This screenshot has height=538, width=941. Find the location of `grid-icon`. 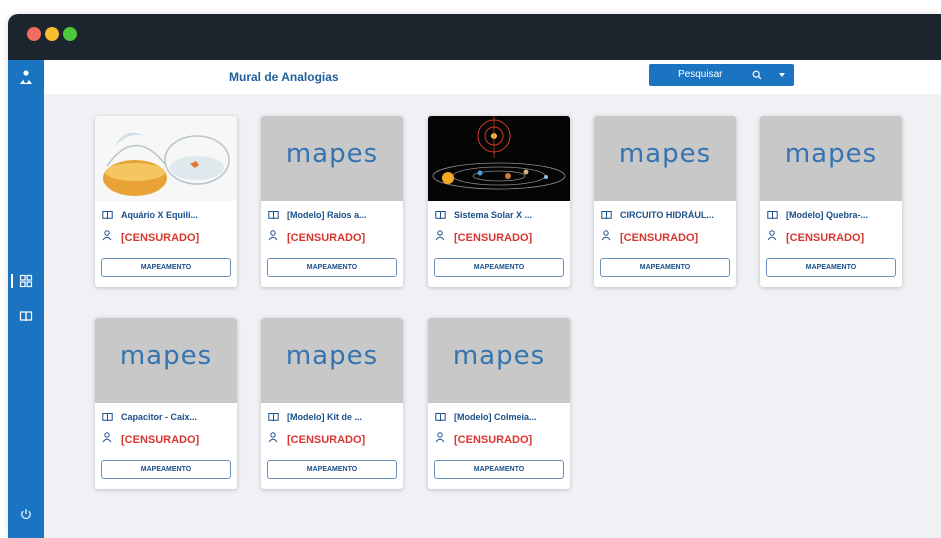

grid-icon is located at coordinates (26, 281).